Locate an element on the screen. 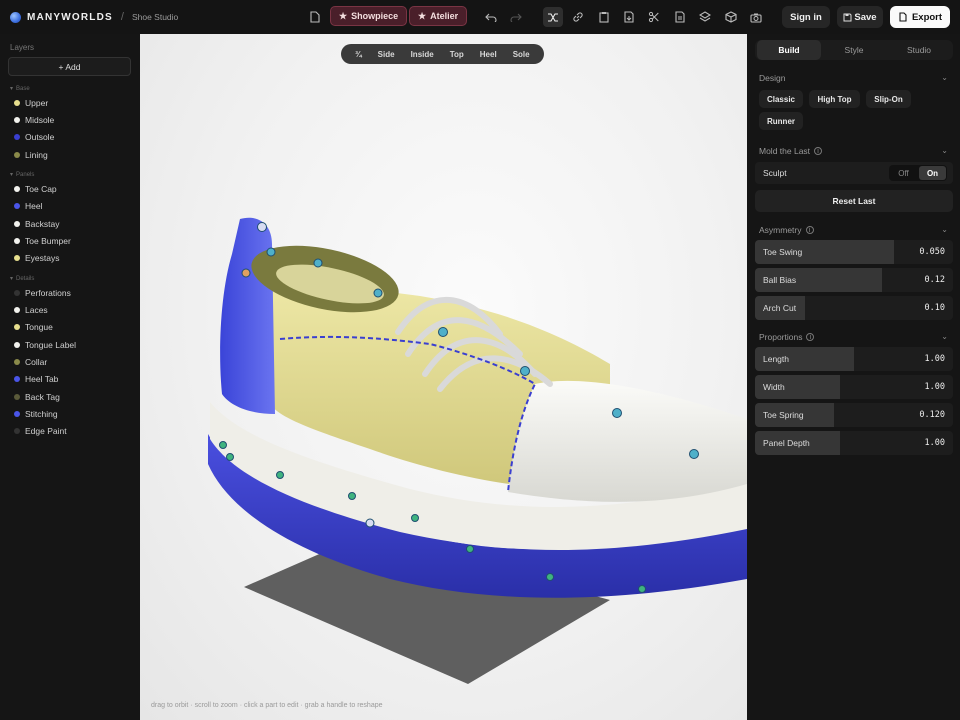 Image resolution: width=960 pixels, height=720 pixels. layer-heel: Heel is located at coordinates (28, 206).